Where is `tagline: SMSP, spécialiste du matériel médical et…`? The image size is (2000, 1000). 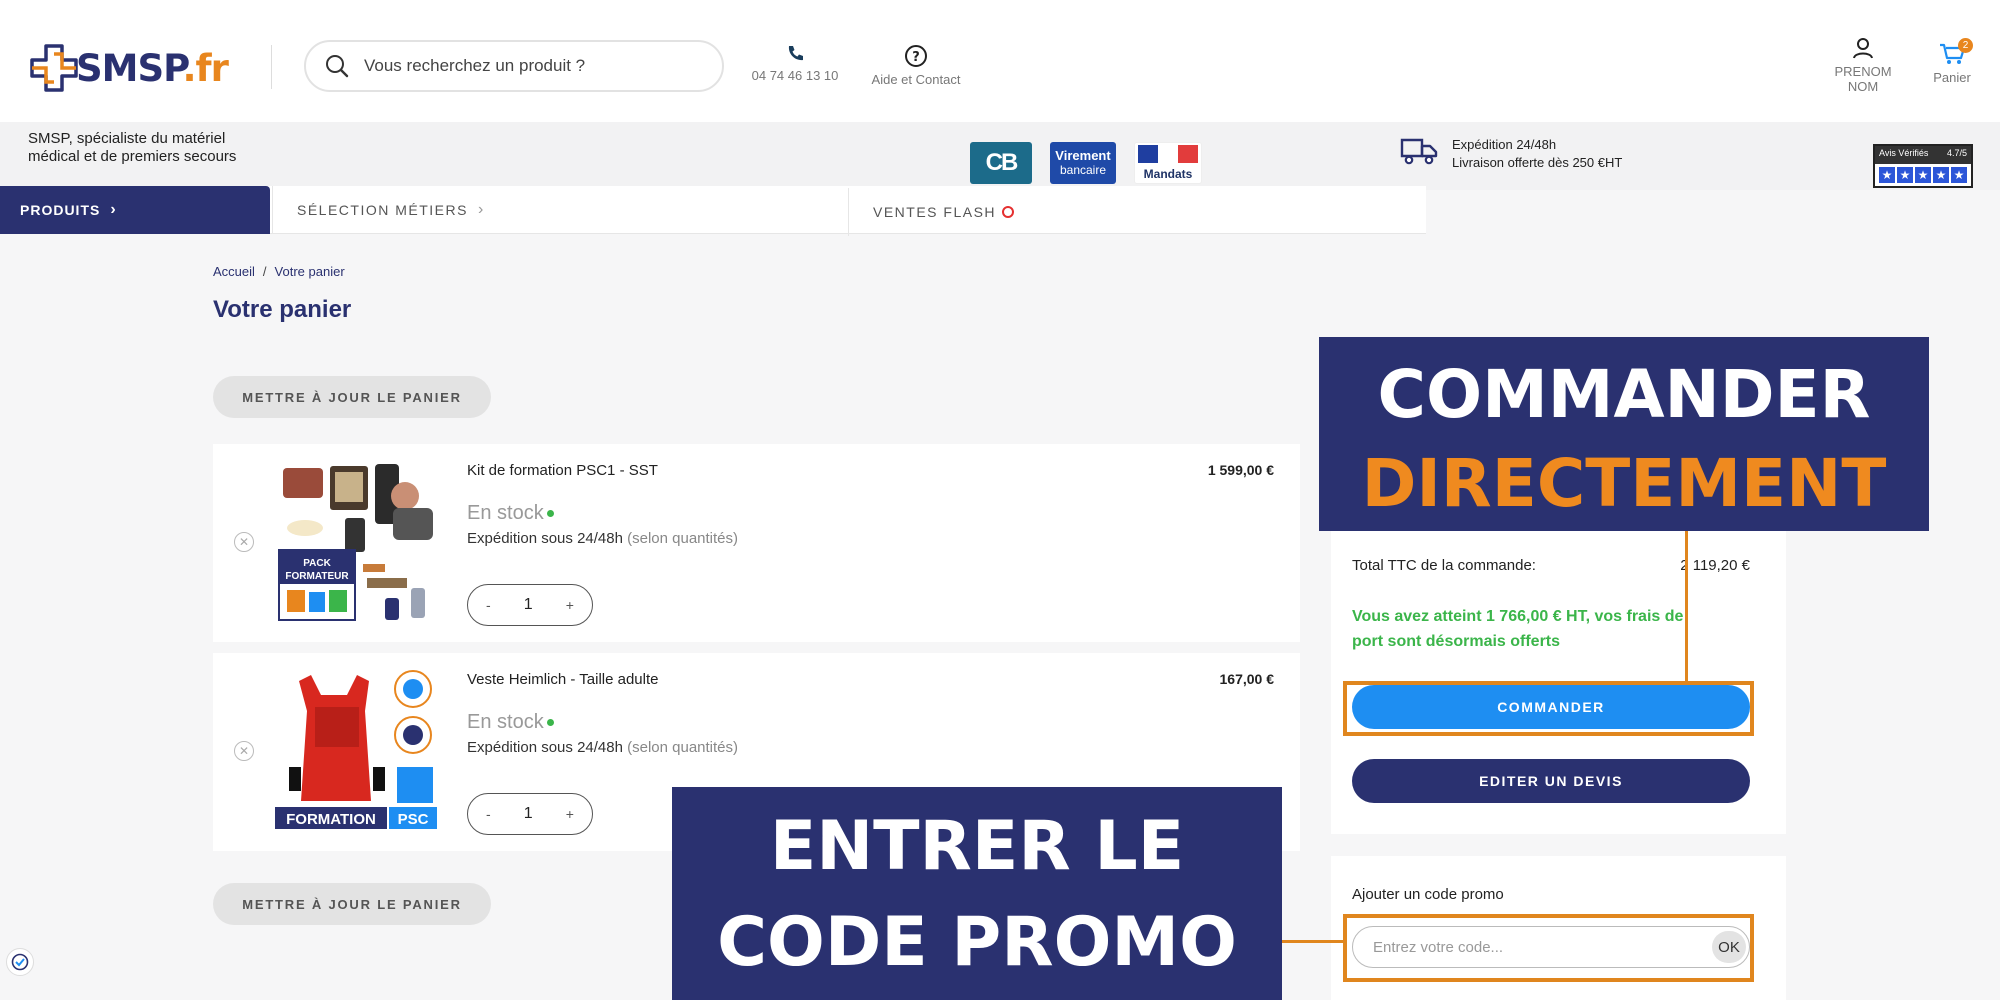
tagline: SMSP, spécialiste du matériel médical et… is located at coordinates (132, 147).